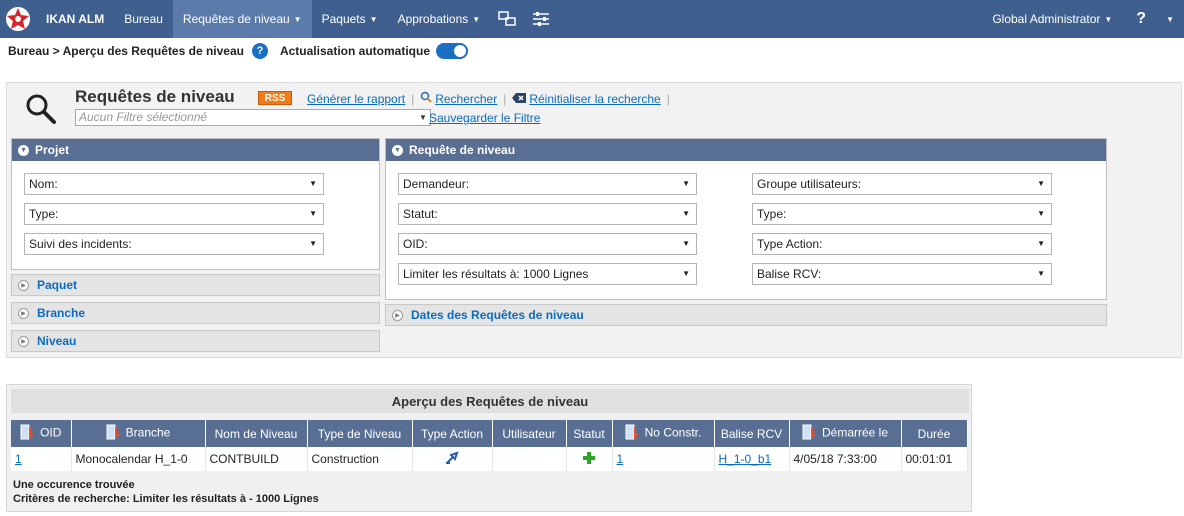  What do you see at coordinates (529, 433) in the screenshot?
I see `column-header-utilisateur: Utilisateur` at bounding box center [529, 433].